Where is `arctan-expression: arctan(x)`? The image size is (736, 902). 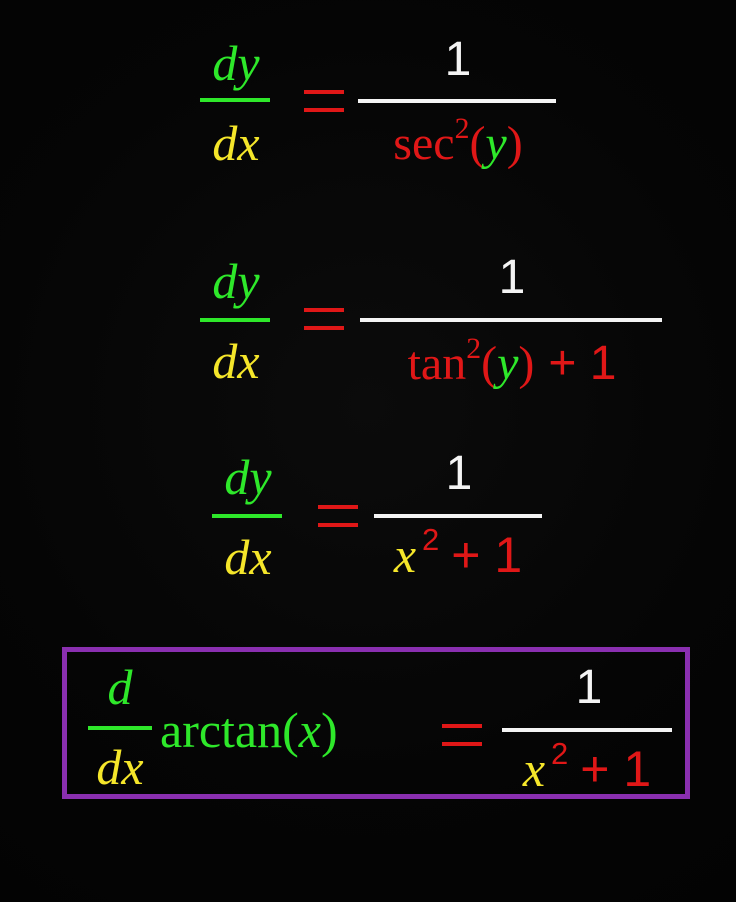 arctan-expression: arctan(x) is located at coordinates (249, 730).